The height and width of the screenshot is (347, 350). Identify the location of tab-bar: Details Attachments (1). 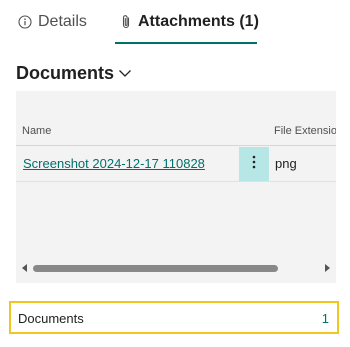
(175, 23).